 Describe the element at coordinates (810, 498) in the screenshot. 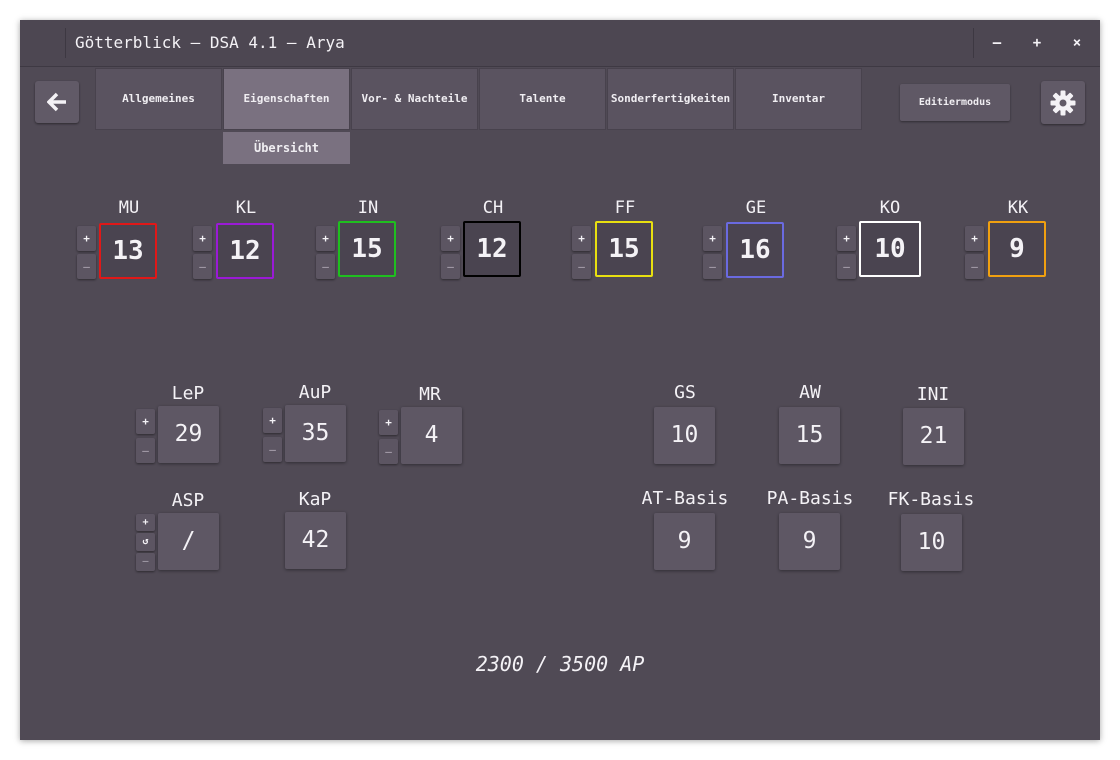

I see `stat-label-pa-basis: PA-Basis` at that location.